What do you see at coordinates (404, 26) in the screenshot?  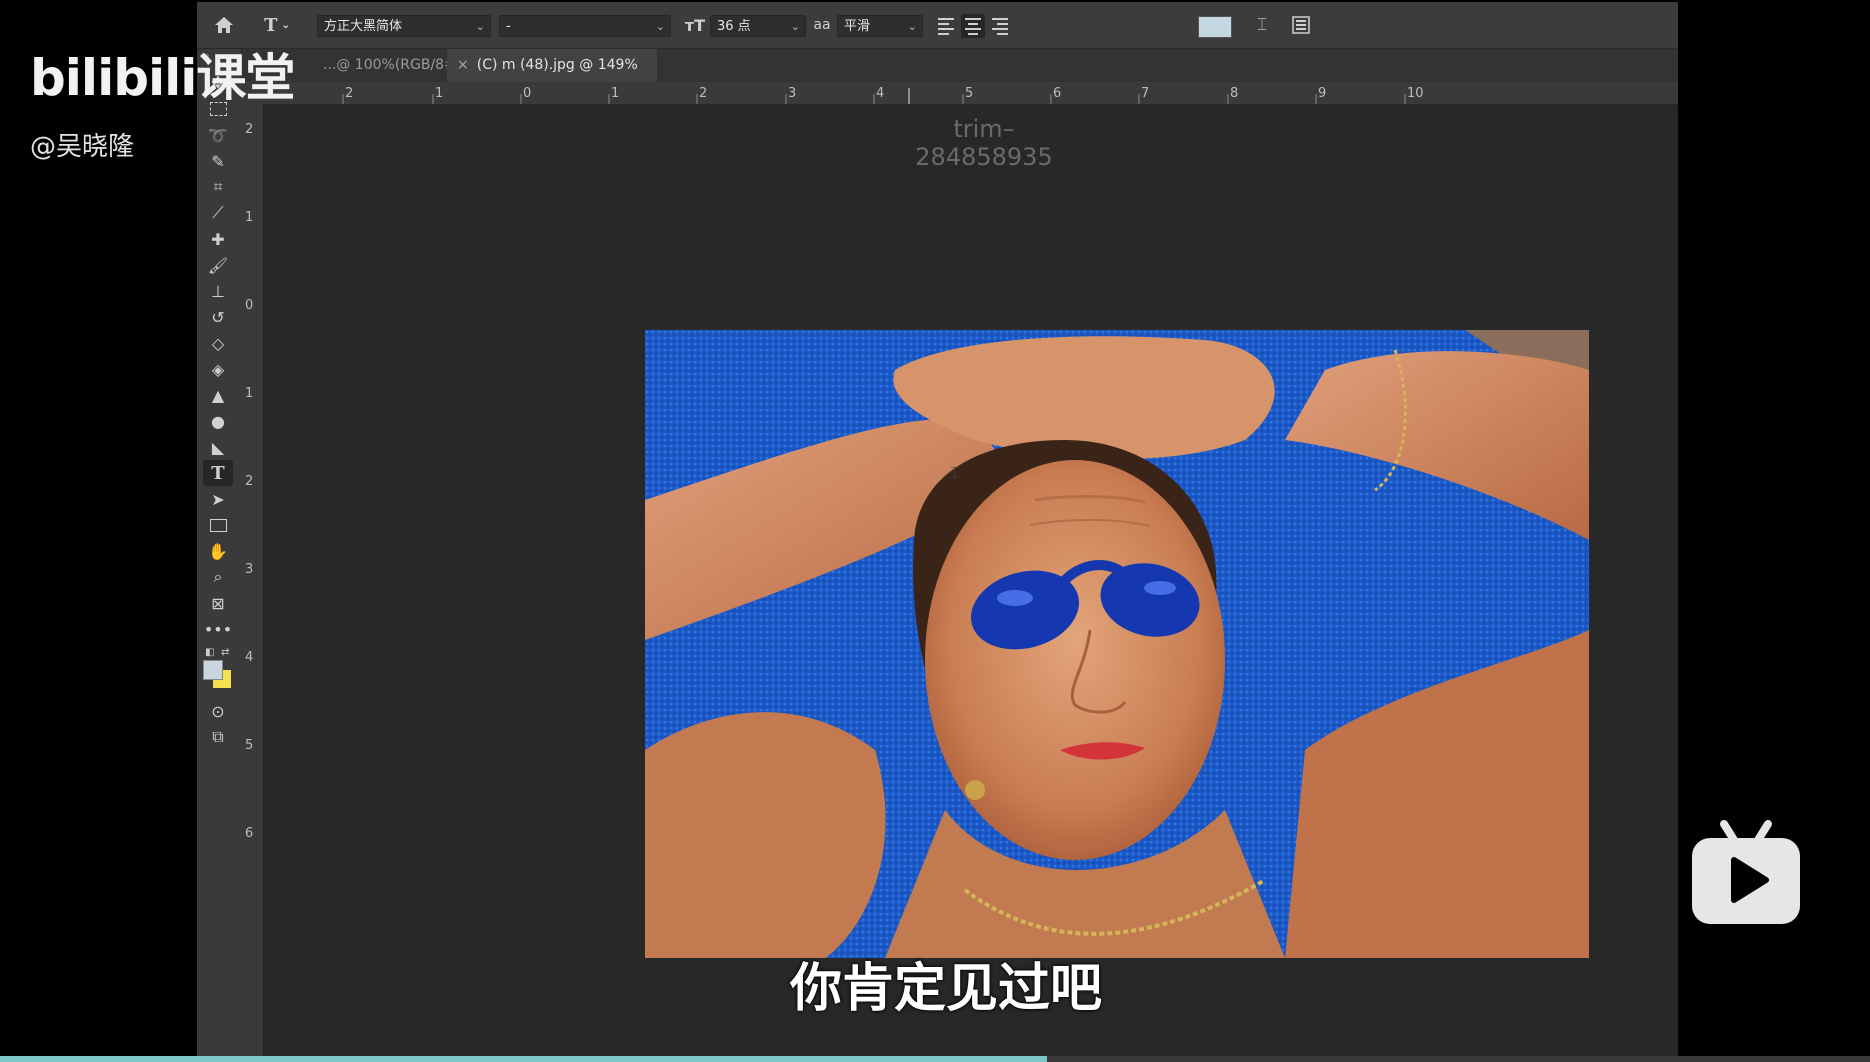 I see `font-family-select: 方正大黑简体 ⌄` at bounding box center [404, 26].